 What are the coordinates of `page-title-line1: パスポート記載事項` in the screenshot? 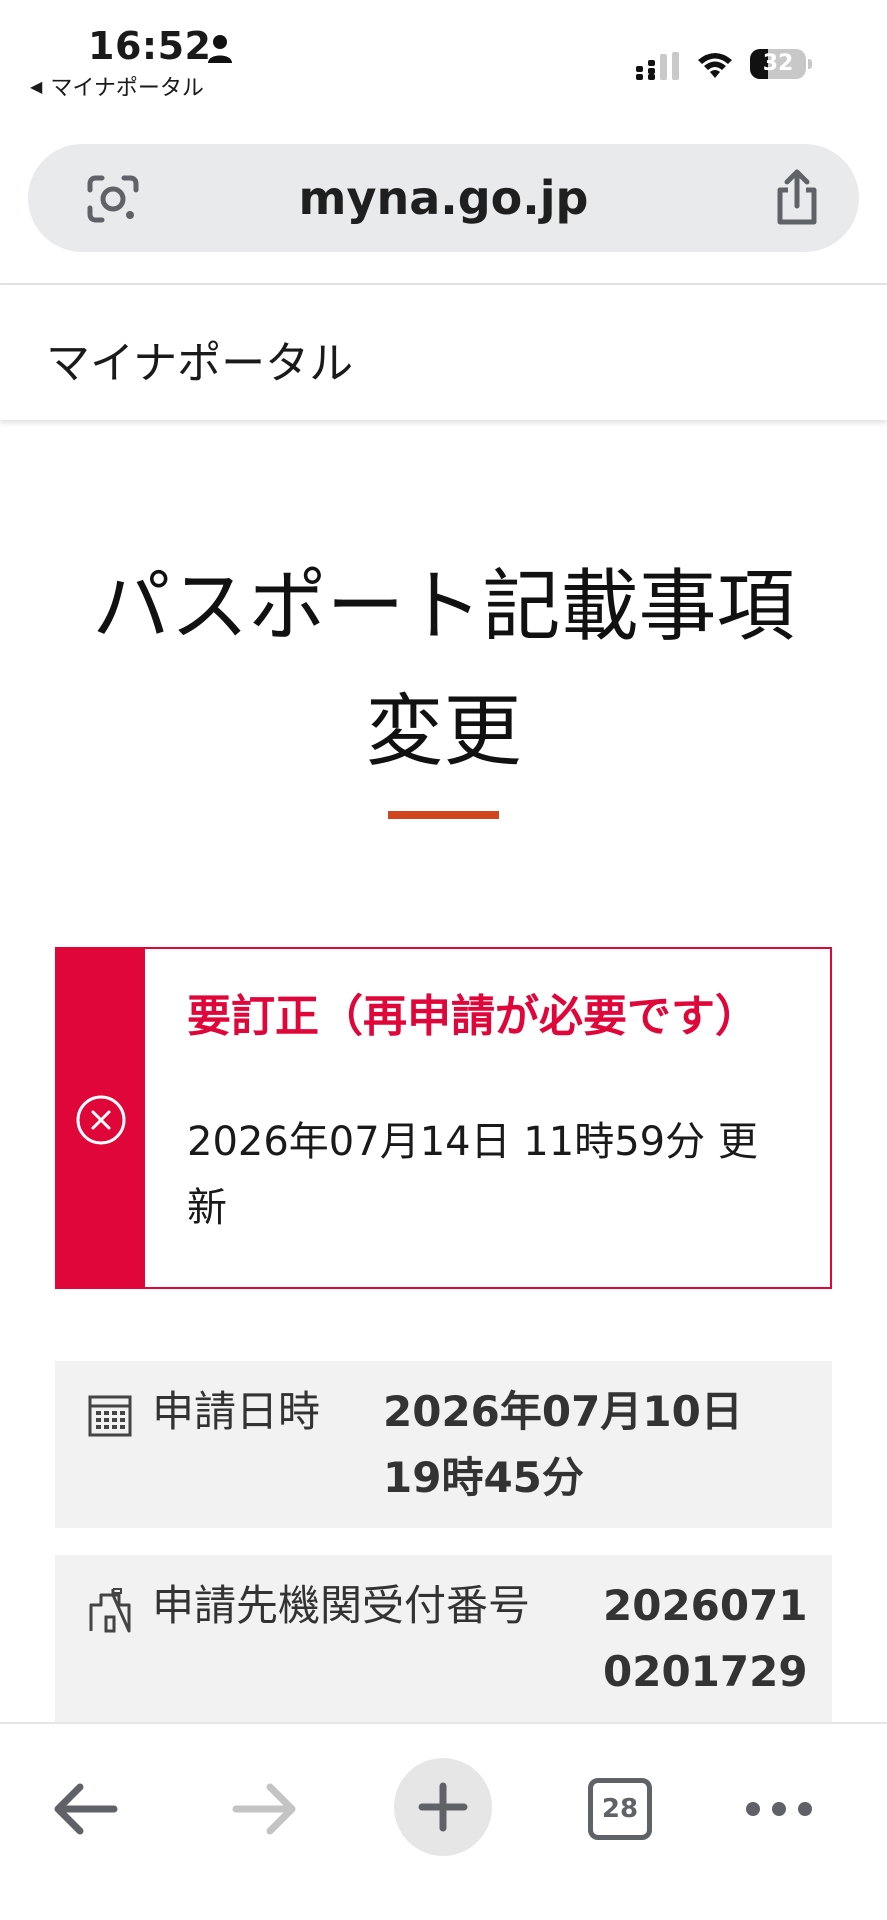 It's located at (443, 607).